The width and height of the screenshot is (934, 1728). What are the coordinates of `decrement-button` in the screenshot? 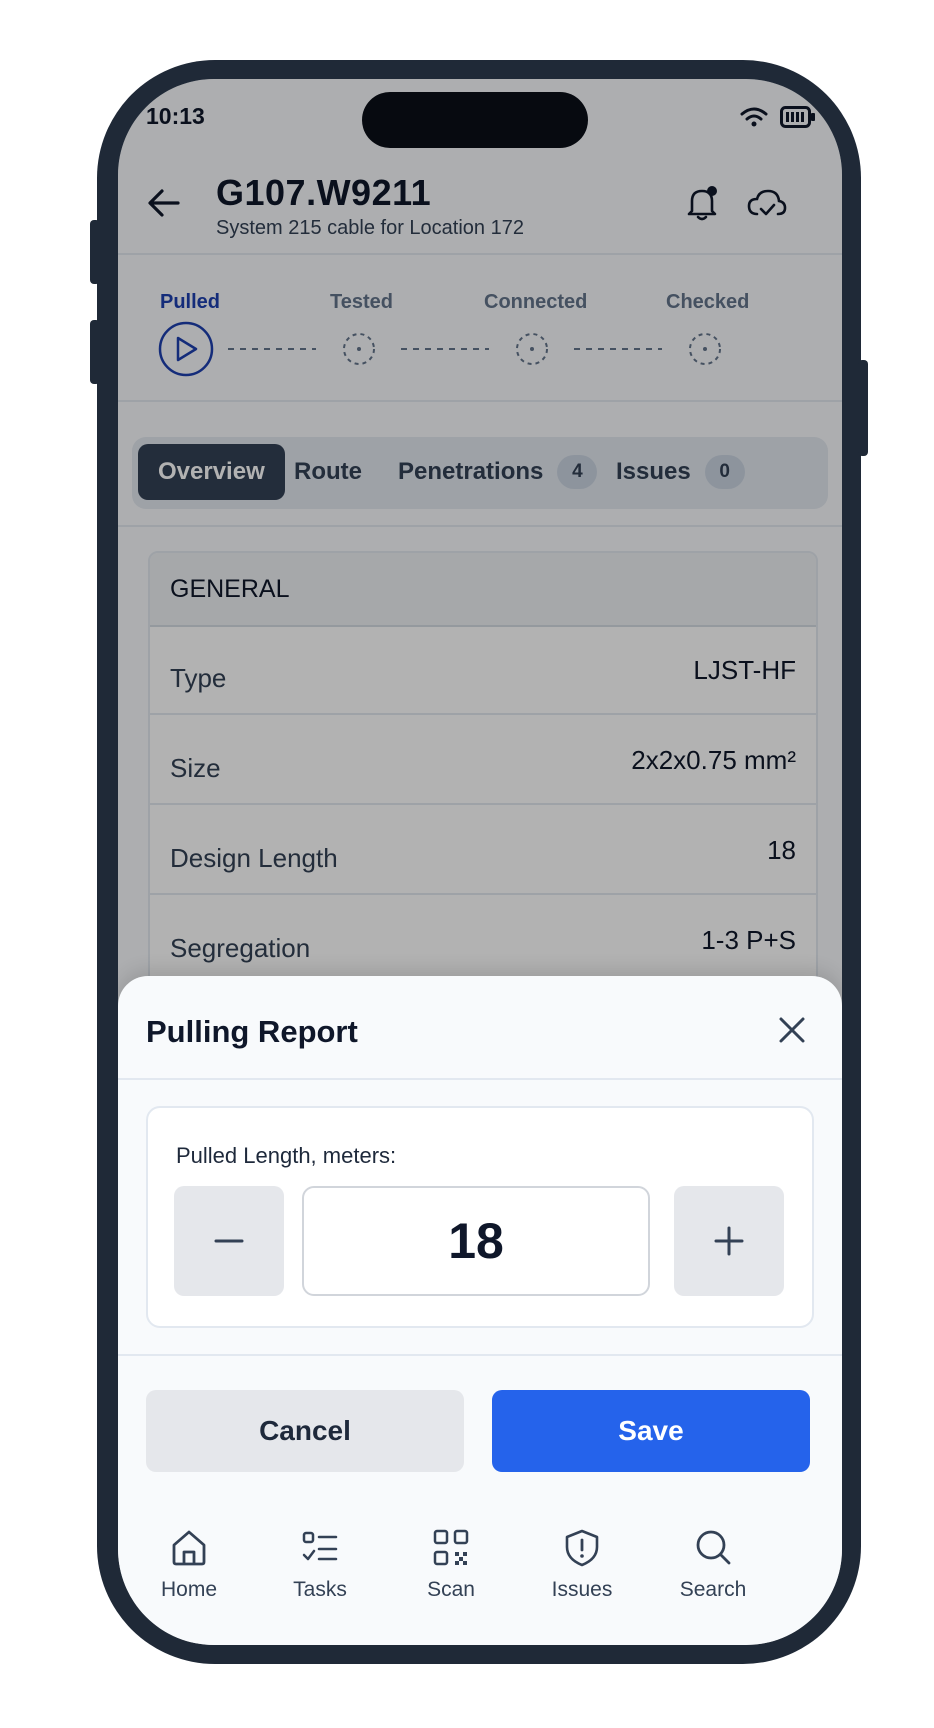 It's located at (229, 1241).